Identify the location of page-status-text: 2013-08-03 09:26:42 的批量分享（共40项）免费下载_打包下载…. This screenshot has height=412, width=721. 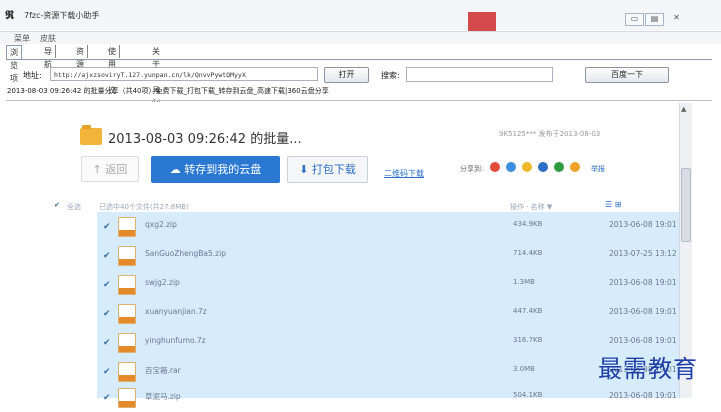
(168, 91).